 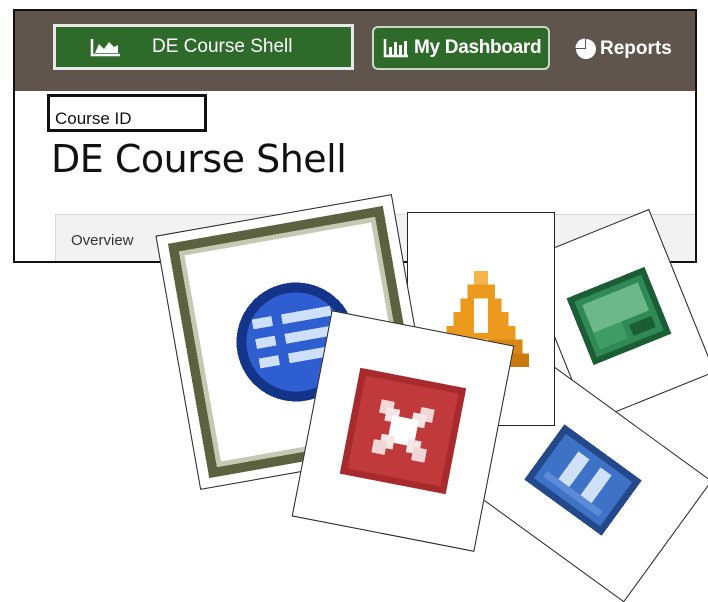 What do you see at coordinates (395, 48) in the screenshot?
I see `bar-chart-icon` at bounding box center [395, 48].